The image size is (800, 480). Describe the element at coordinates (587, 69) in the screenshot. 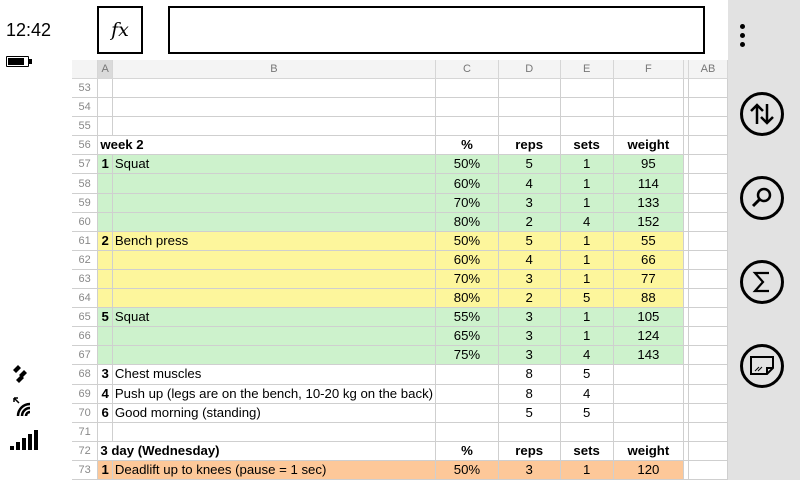

I see `column-header-e: E` at that location.